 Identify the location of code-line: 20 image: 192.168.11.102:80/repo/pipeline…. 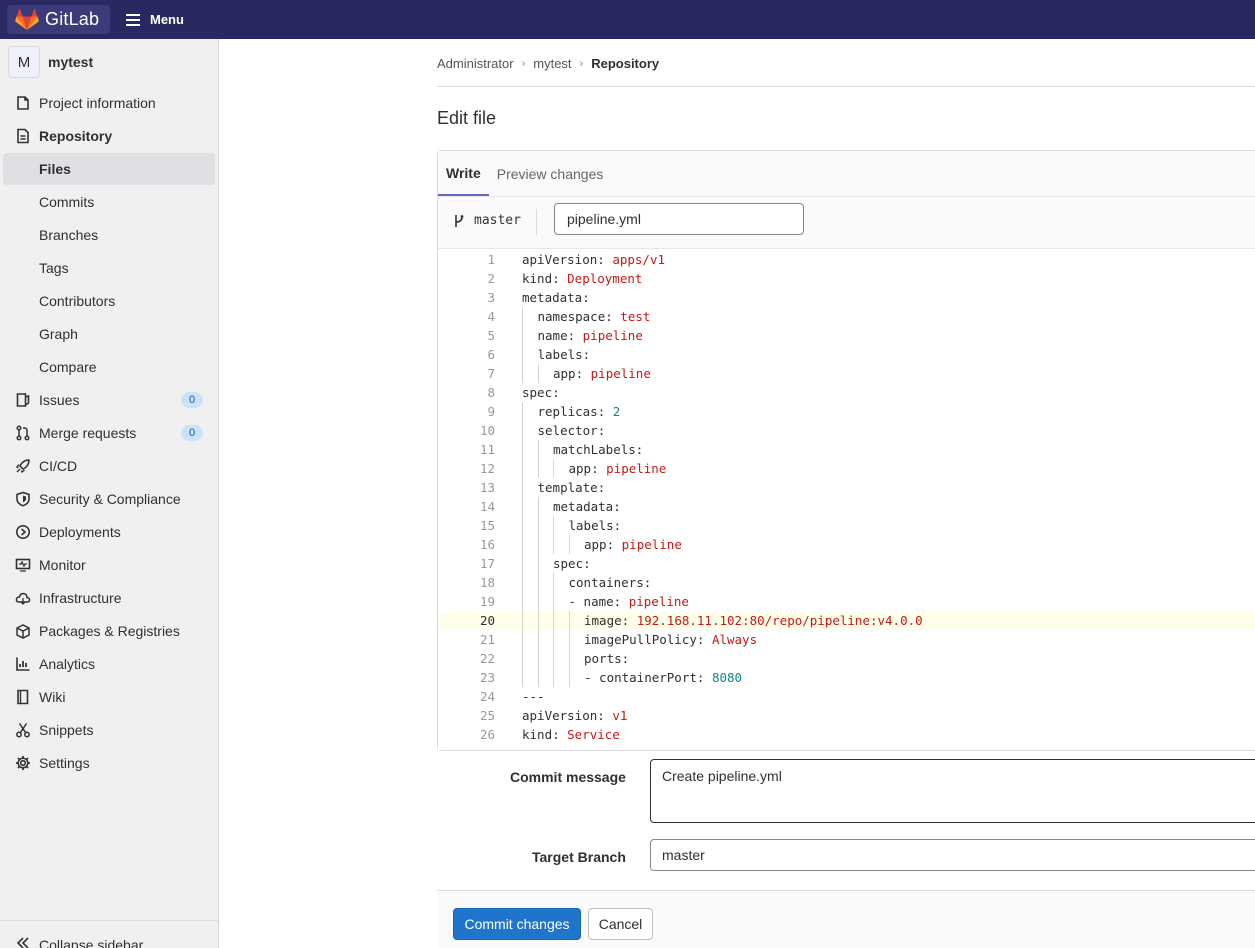
(846, 620).